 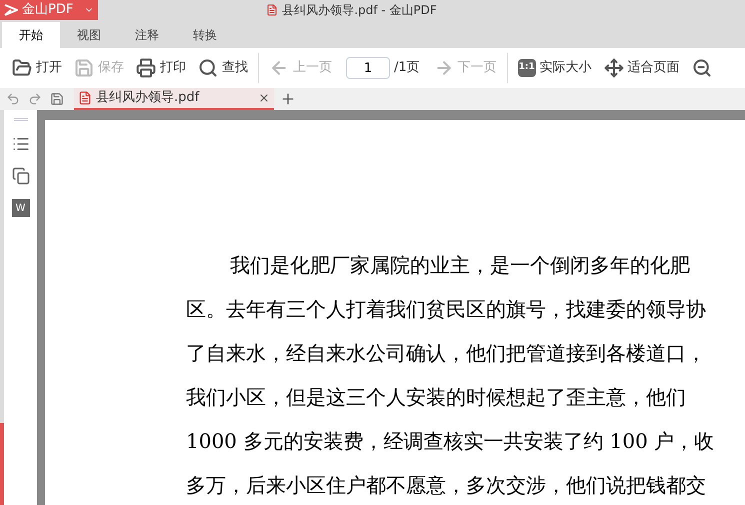 What do you see at coordinates (446, 353) in the screenshot?
I see `document-line: 了自来水，经自来水公司确认，他们把管道接到各楼道口，` at bounding box center [446, 353].